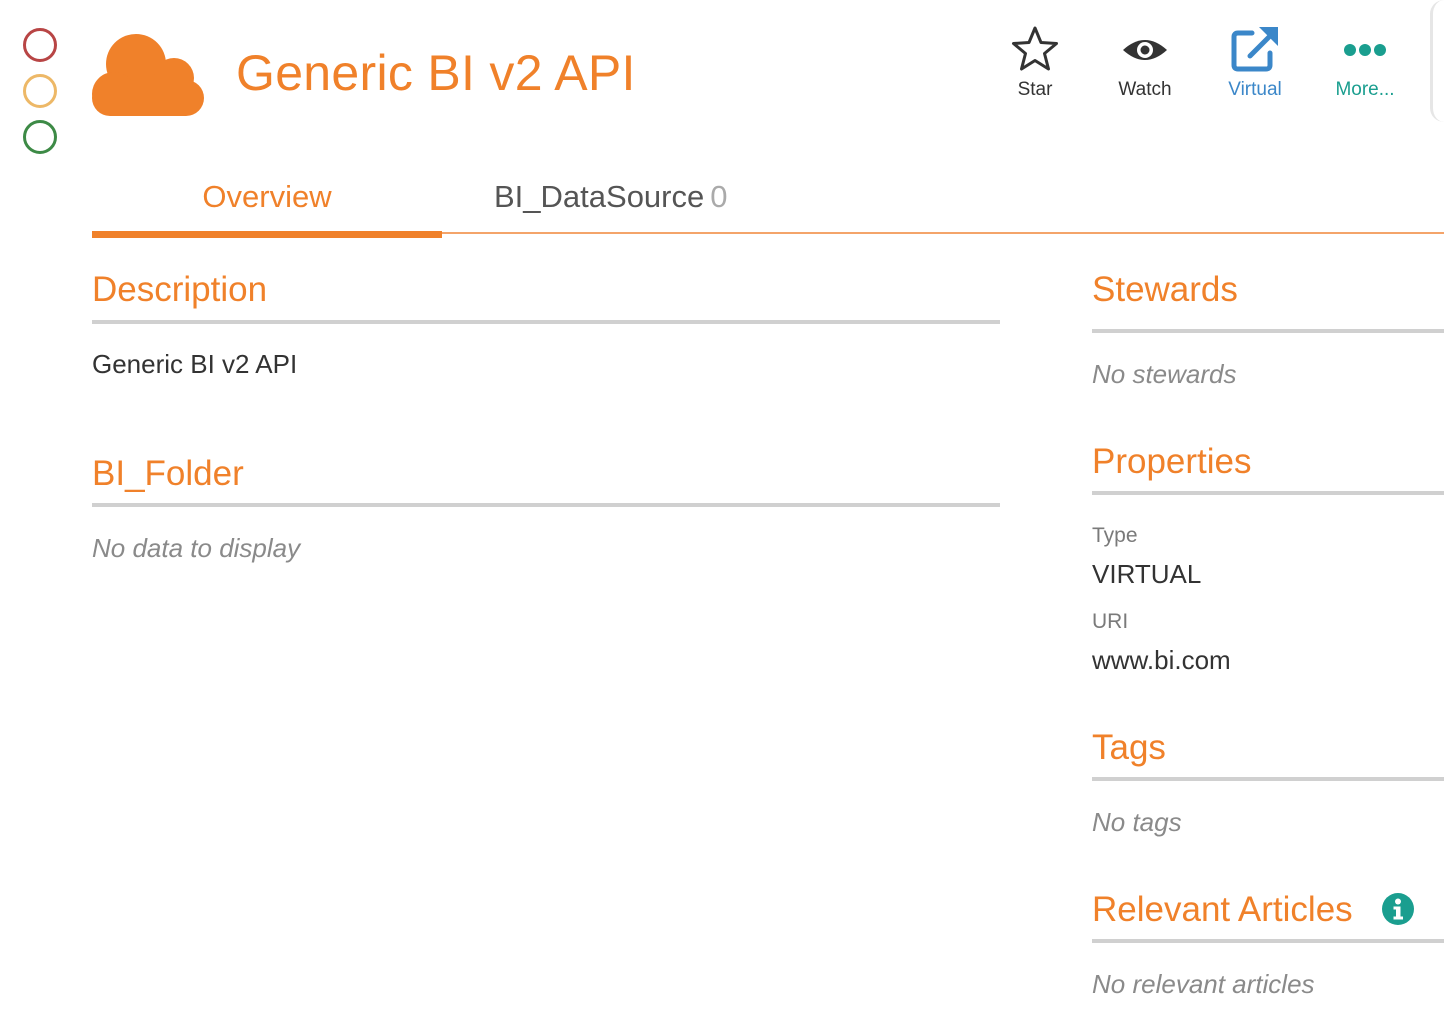 The width and height of the screenshot is (1444, 1034). What do you see at coordinates (1268, 331) in the screenshot?
I see `stewards-divider` at bounding box center [1268, 331].